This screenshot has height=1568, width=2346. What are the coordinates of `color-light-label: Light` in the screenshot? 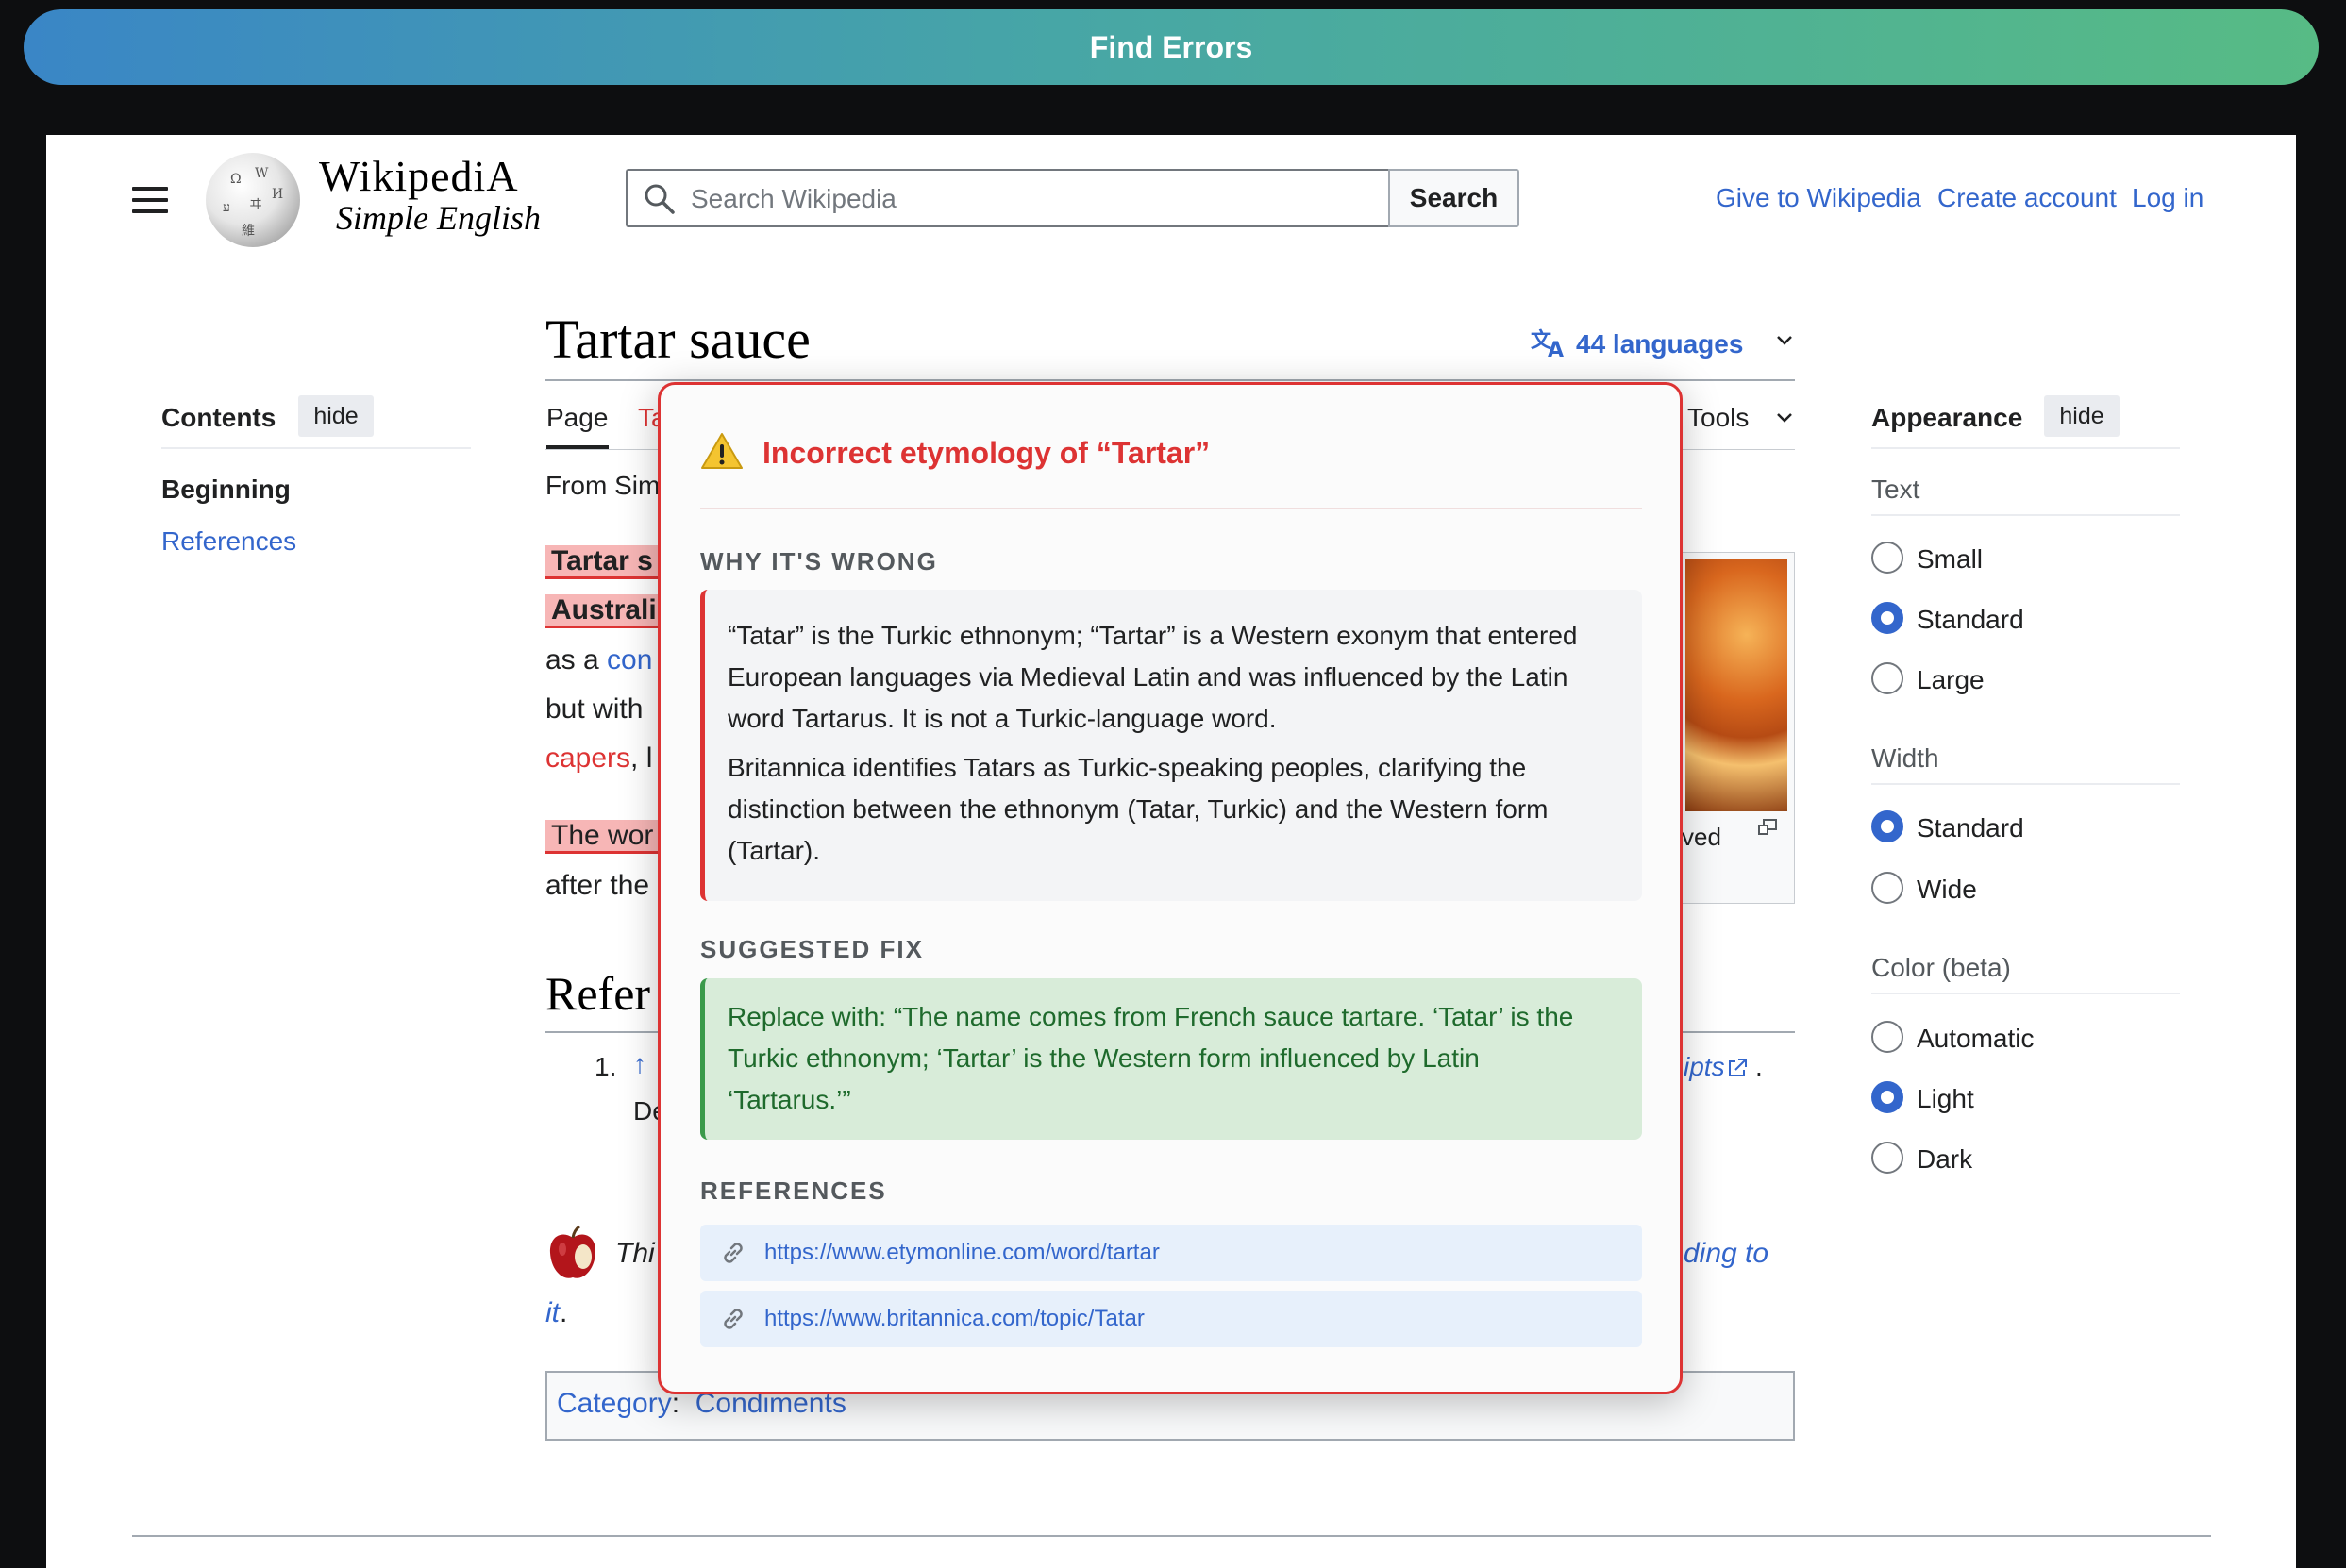 It's located at (1945, 1098).